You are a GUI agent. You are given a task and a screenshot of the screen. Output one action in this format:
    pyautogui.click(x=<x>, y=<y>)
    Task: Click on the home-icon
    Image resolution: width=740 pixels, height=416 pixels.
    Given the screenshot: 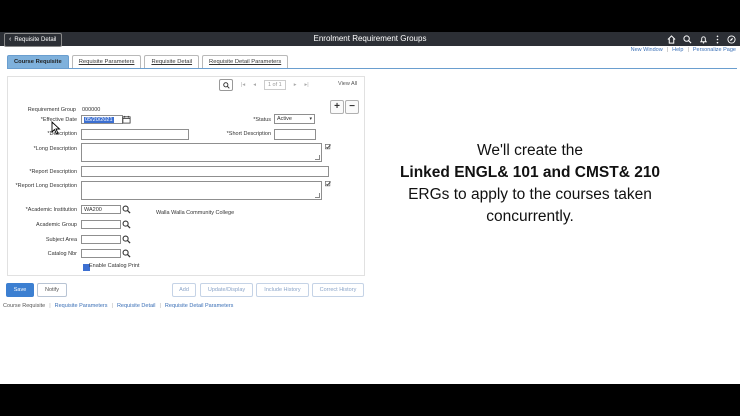 What is the action you would take?
    pyautogui.click(x=671, y=39)
    